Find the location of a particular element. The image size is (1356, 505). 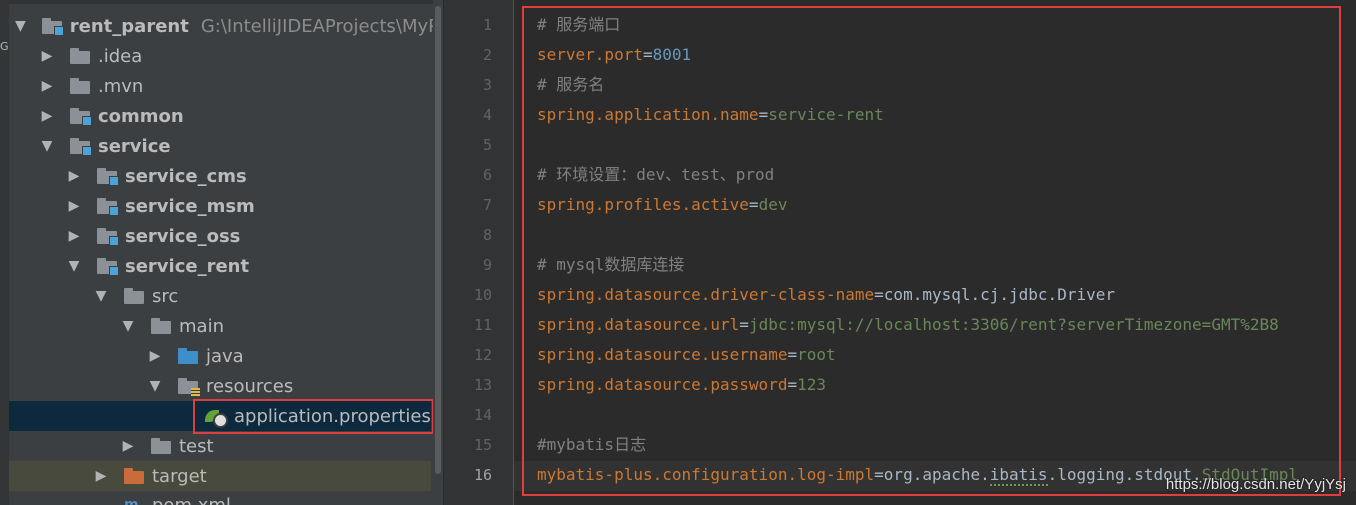

tree-item-mvn: ▶ .mvn is located at coordinates (220, 86).